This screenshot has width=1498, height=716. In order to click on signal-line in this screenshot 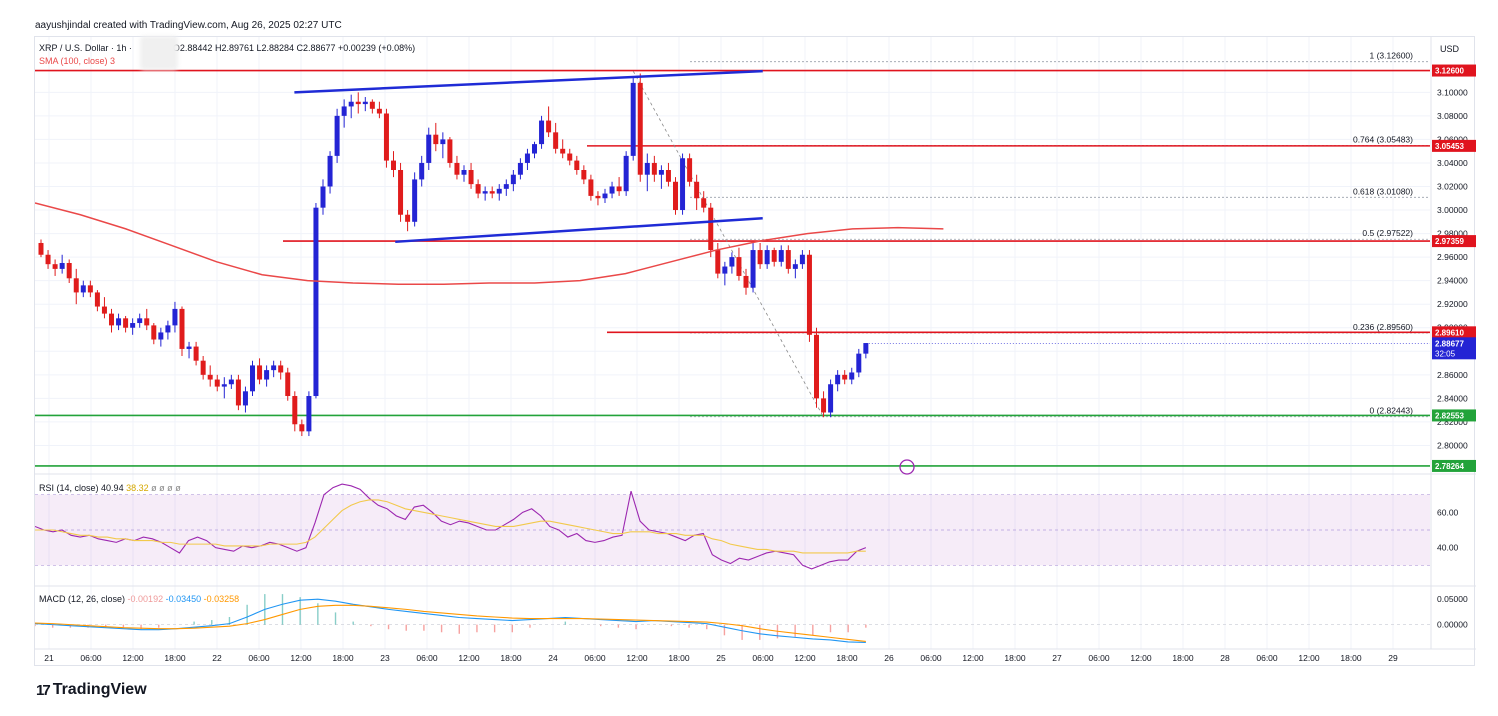, I will do `click(450, 623)`.